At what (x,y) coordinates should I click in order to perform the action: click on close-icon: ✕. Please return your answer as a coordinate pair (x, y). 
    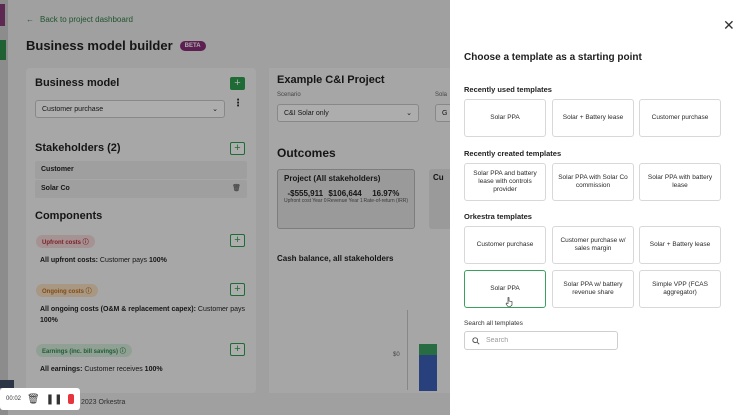
    Looking at the image, I should click on (729, 25).